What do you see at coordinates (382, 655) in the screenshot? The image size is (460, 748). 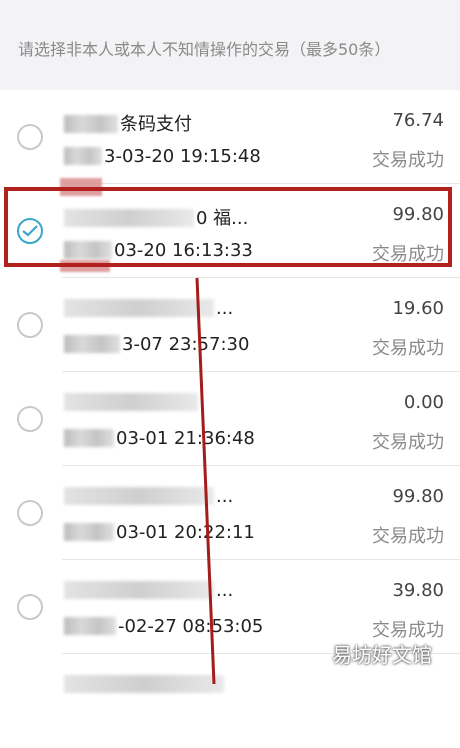 I see `watermark: 易坊好文馆` at bounding box center [382, 655].